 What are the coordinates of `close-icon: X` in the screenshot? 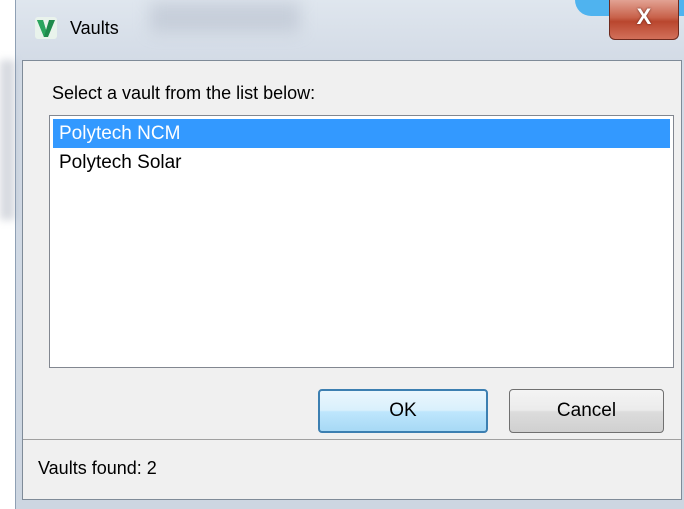 It's located at (644, 16).